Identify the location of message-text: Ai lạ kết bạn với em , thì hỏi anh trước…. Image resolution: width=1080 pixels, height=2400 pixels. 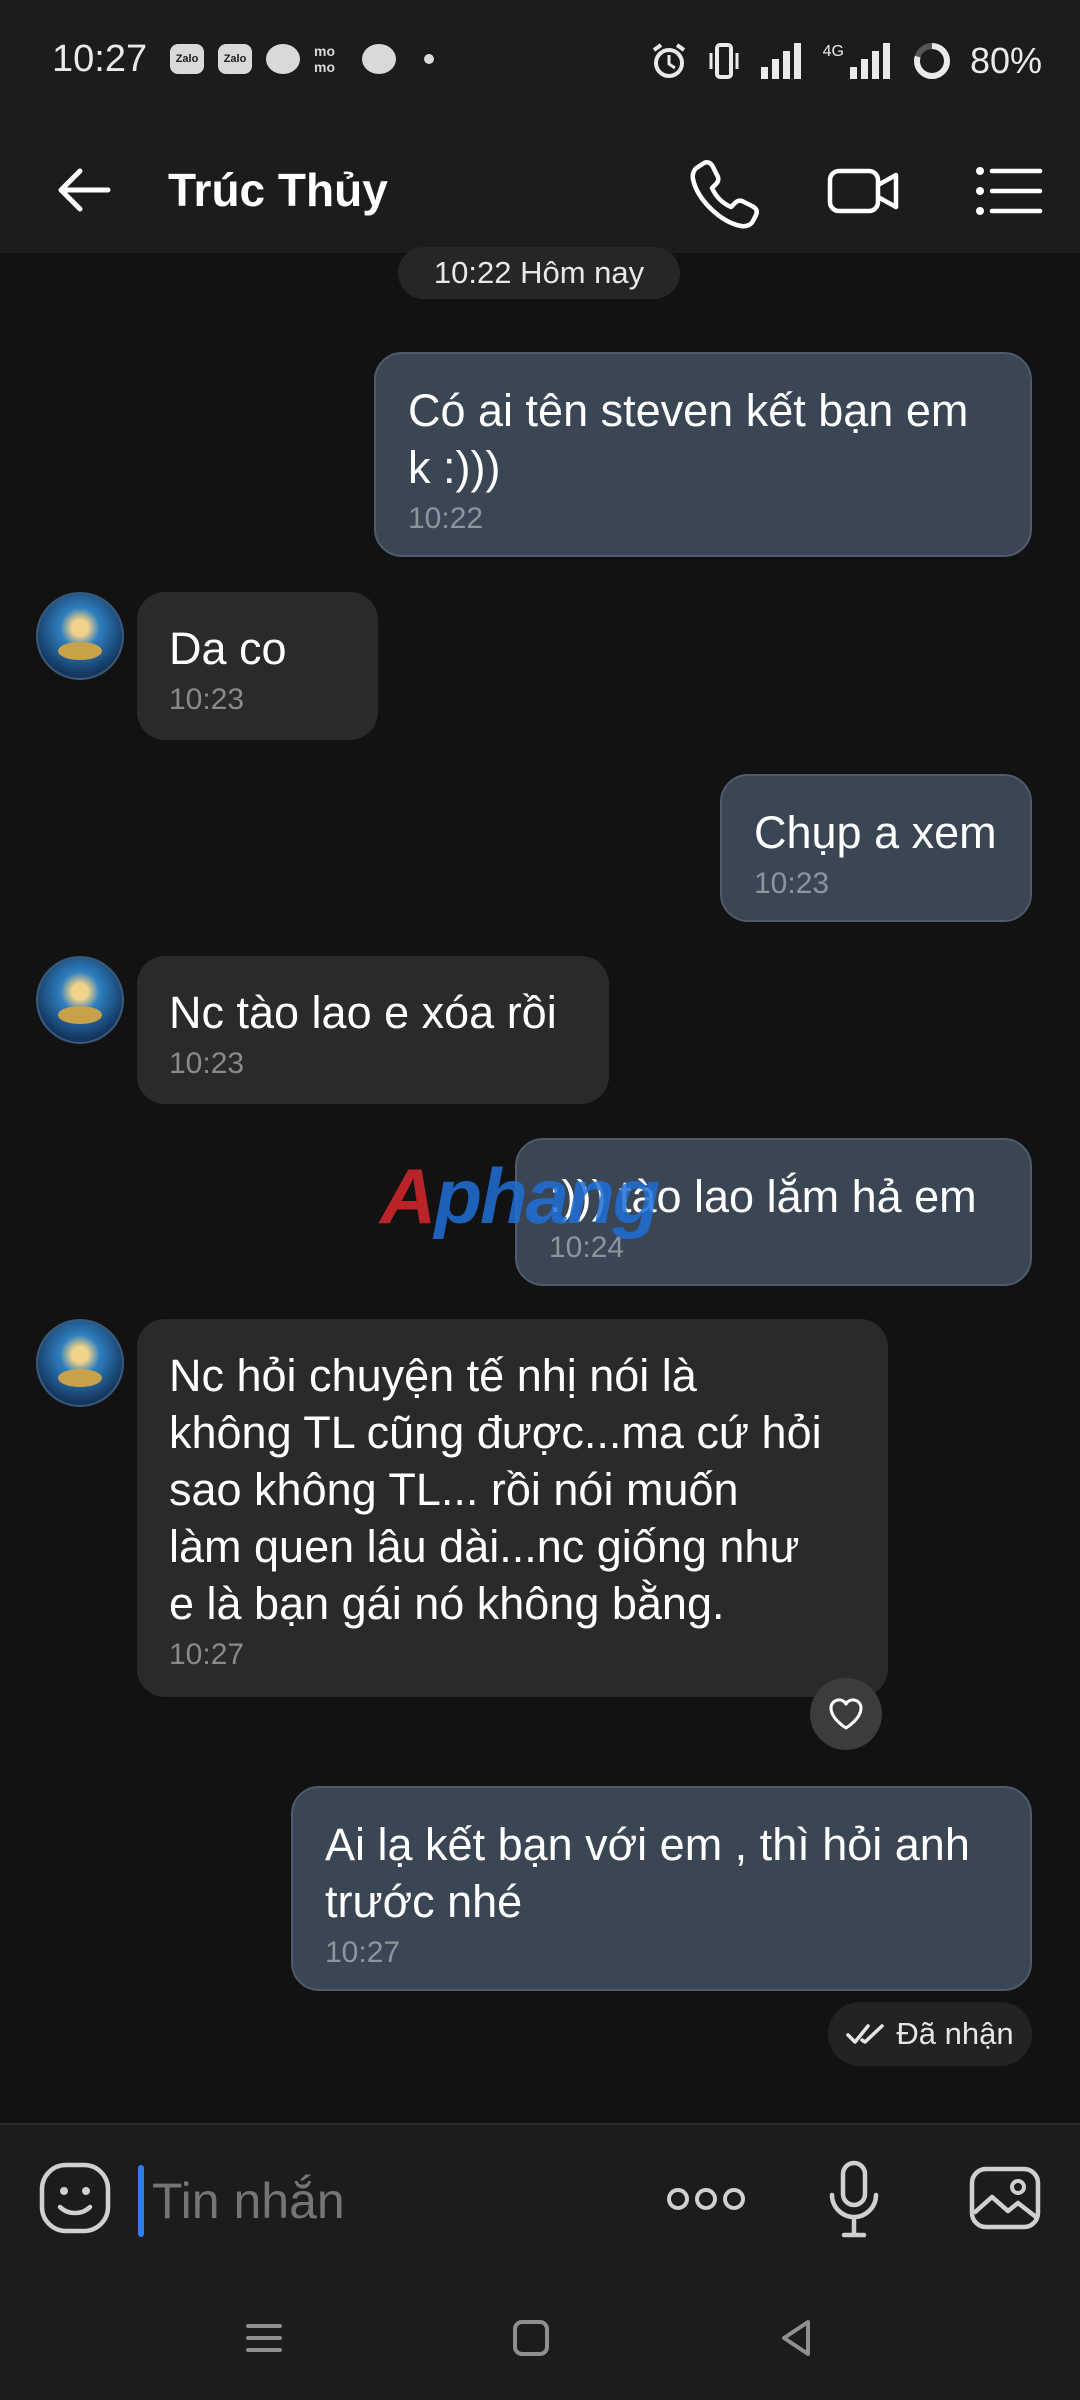
(647, 1873).